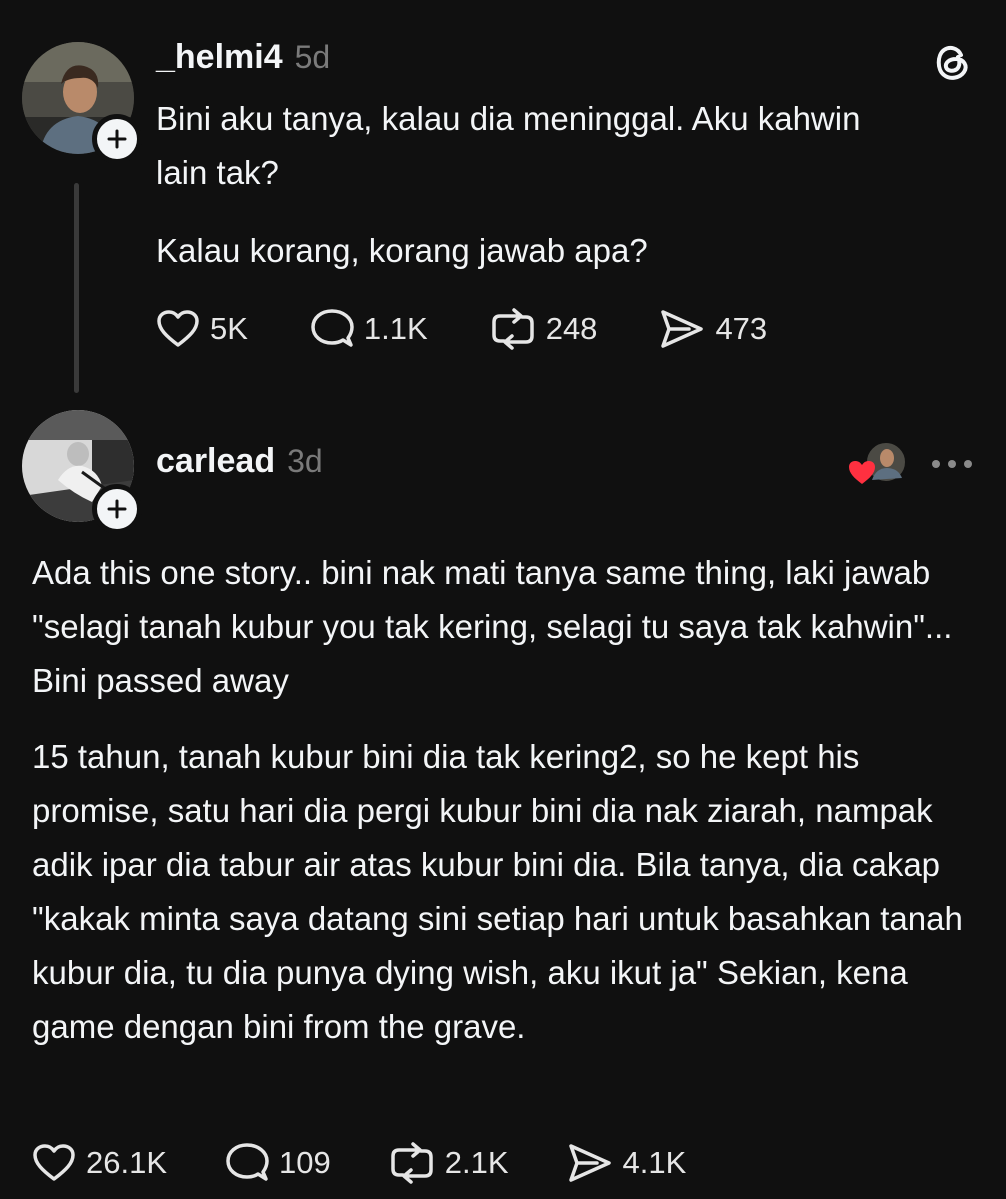 The image size is (1006, 1199). Describe the element at coordinates (571, 328) in the screenshot. I see `repost-count: 248` at that location.